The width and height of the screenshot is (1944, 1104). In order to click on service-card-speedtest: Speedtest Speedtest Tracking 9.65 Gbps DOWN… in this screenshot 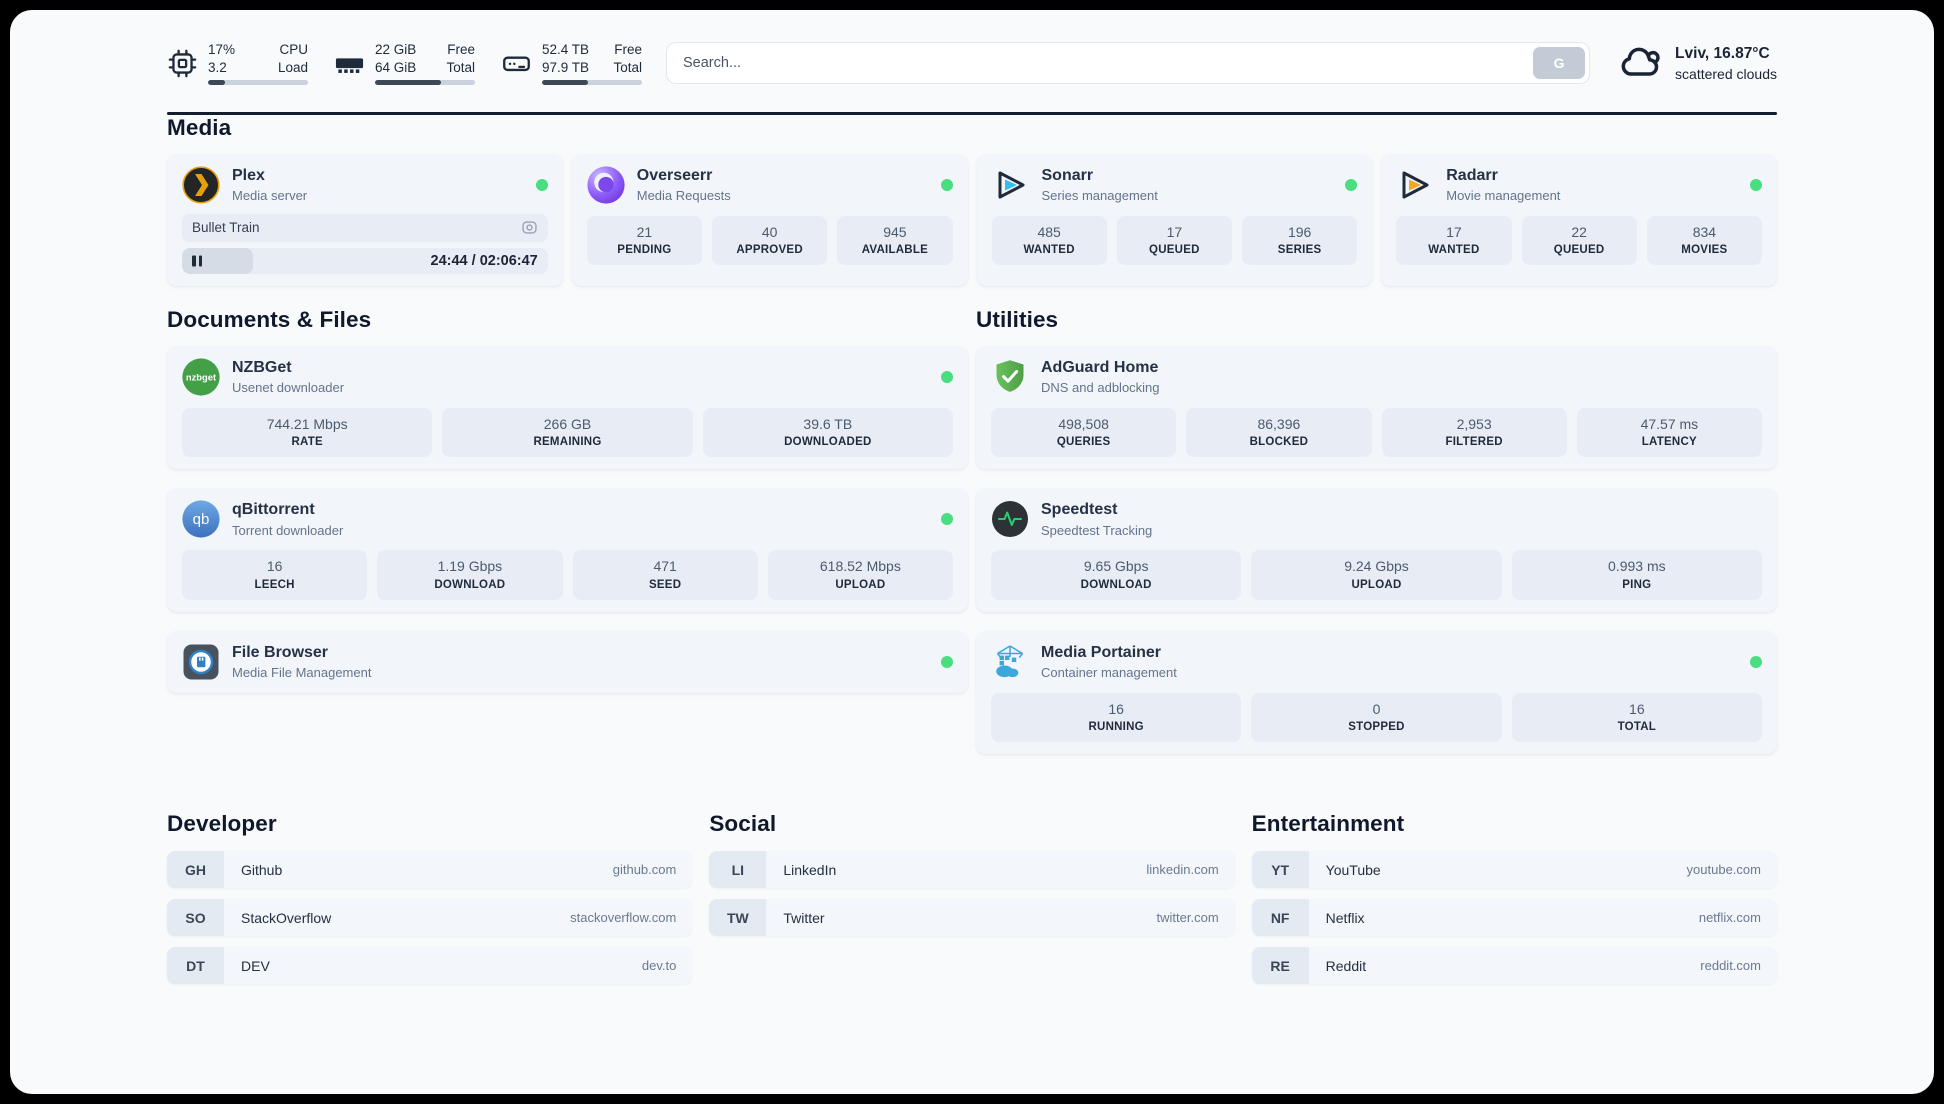, I will do `click(1376, 550)`.